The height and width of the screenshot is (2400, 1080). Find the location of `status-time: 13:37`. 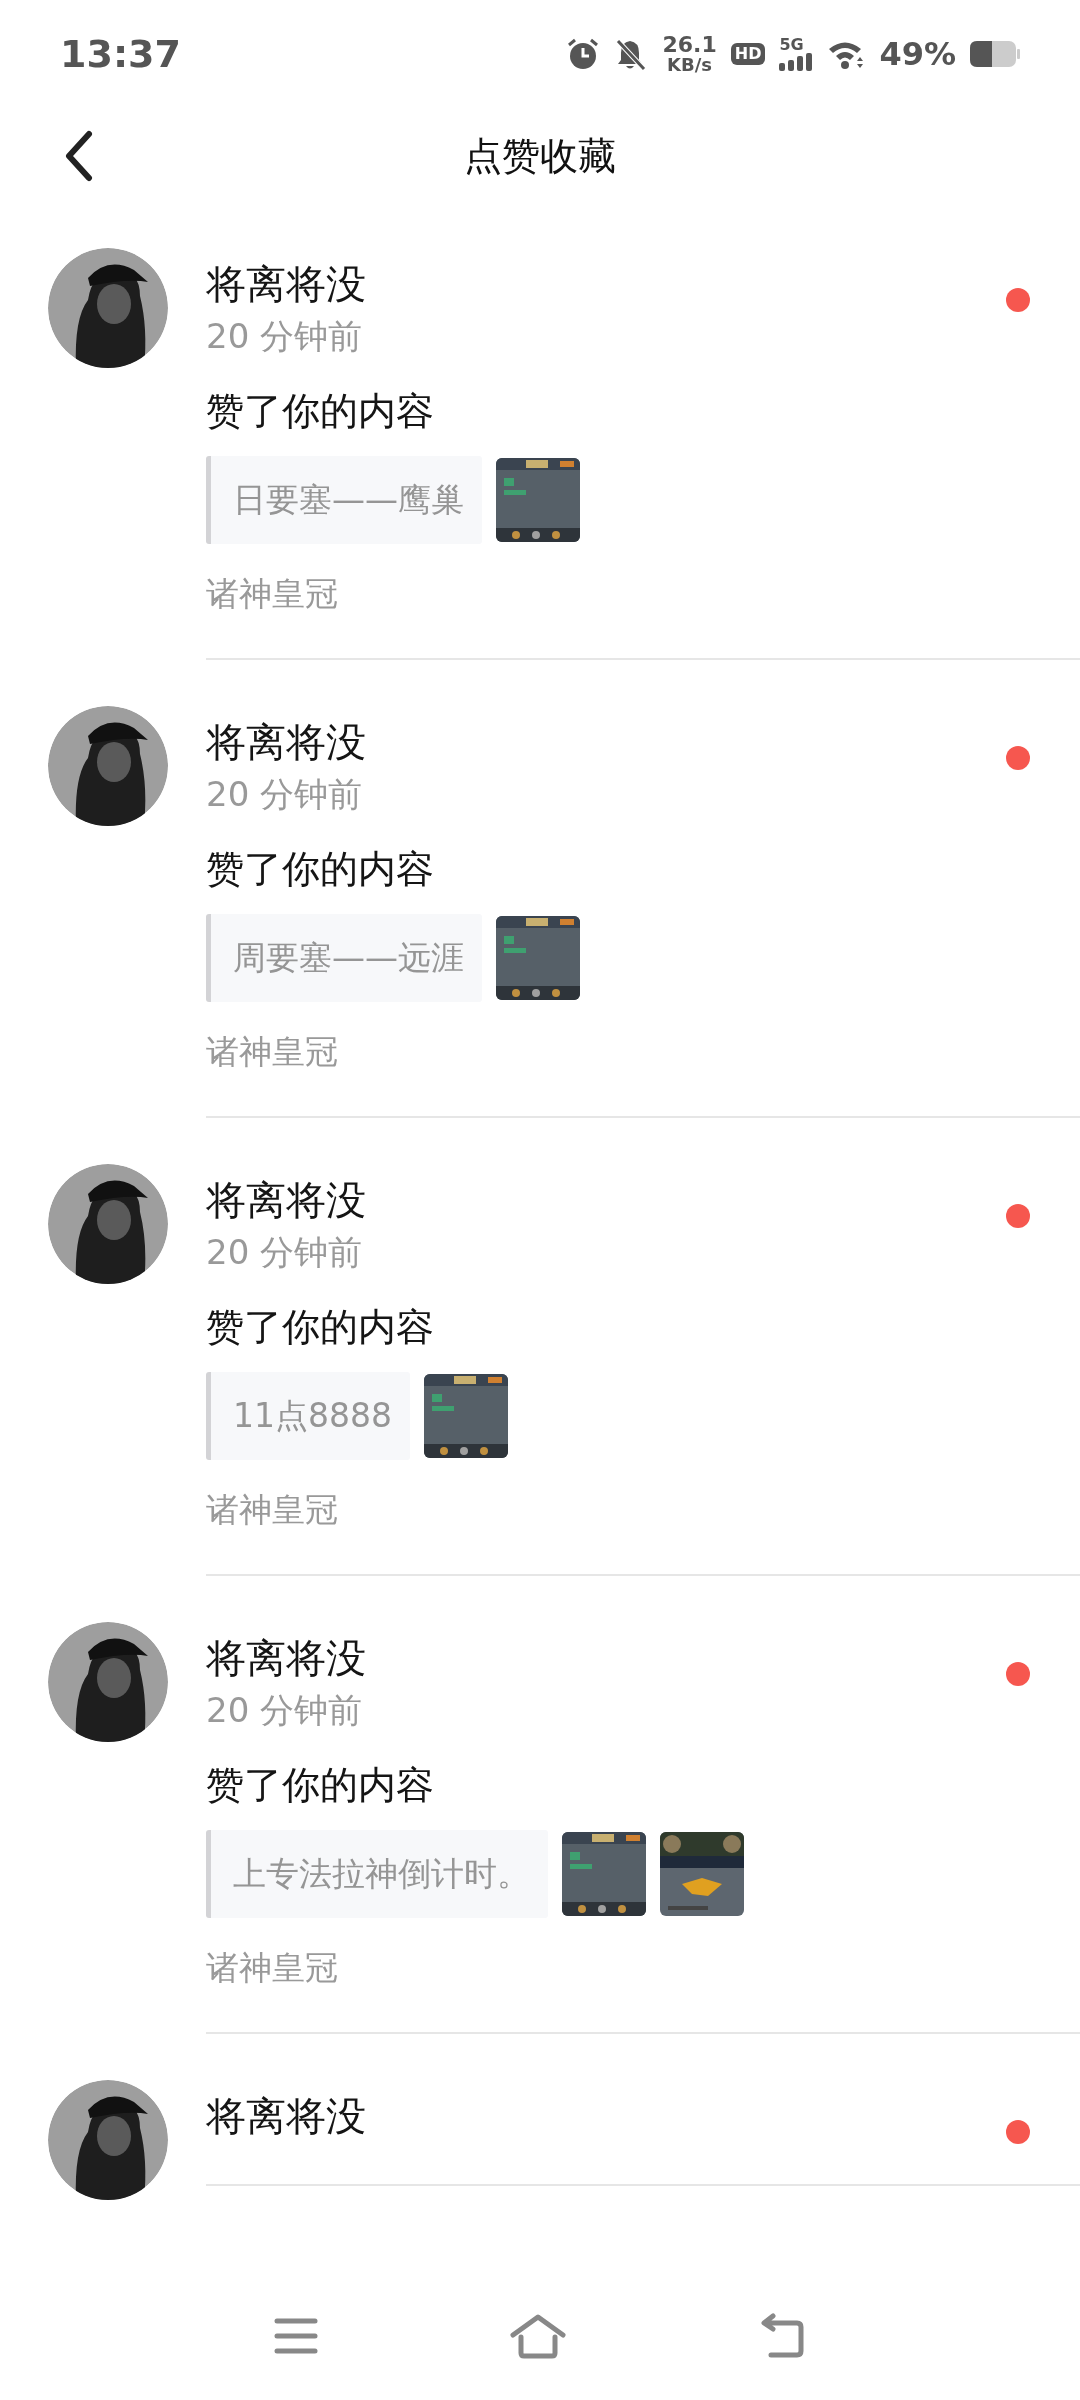

status-time: 13:37 is located at coordinates (120, 54).